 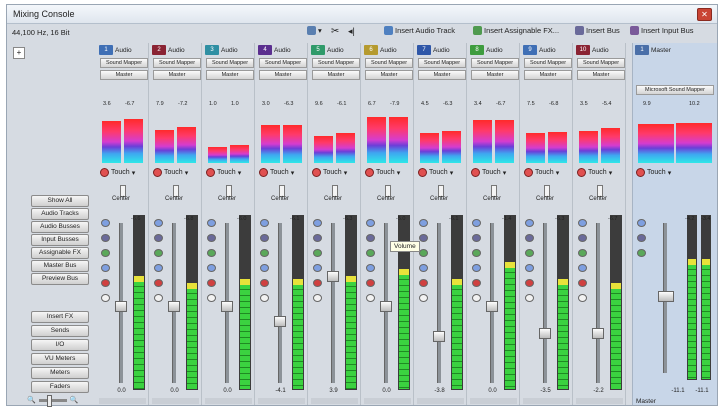 What do you see at coordinates (122, 50) in the screenshot?
I see `strip-header: 1 Audio` at bounding box center [122, 50].